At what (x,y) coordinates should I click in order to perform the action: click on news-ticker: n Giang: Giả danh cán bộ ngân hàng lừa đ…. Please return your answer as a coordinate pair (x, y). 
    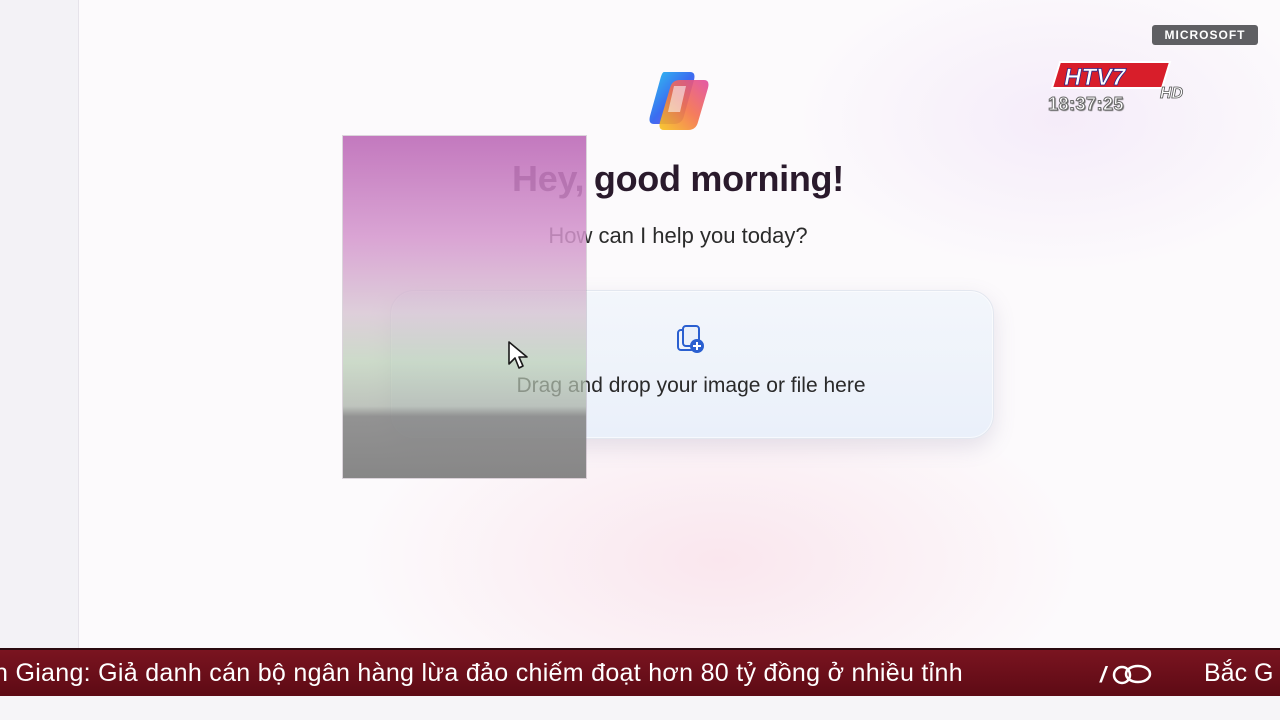
    Looking at the image, I should click on (640, 673).